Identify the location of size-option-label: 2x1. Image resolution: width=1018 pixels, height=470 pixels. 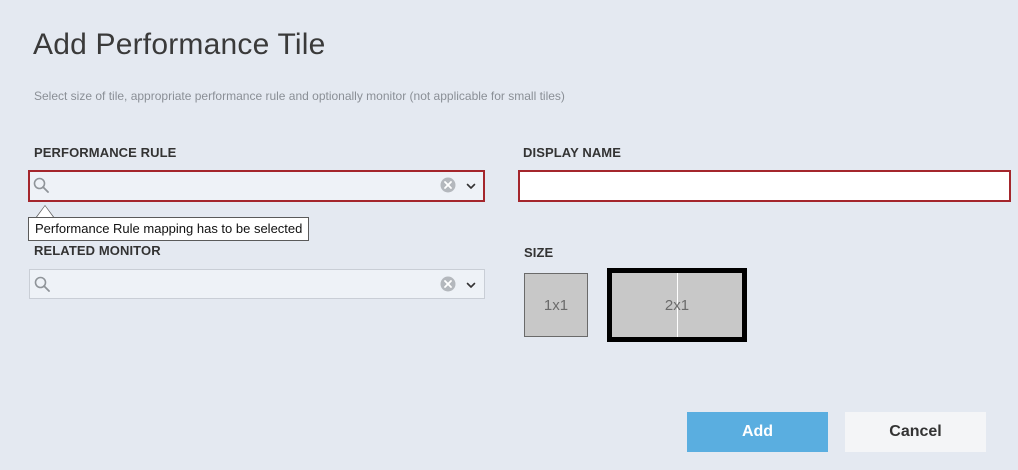
(677, 305).